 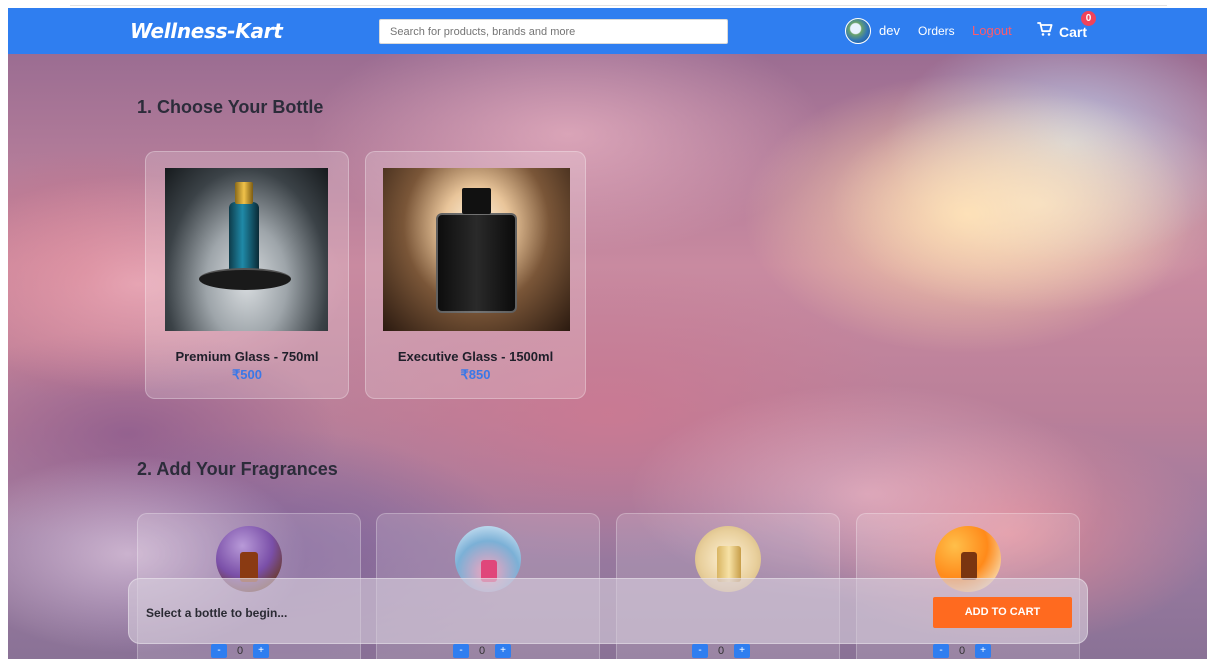 I want to click on bottle-card-executive: Executive Glass - 1500ml ₹850, so click(x=475, y=275).